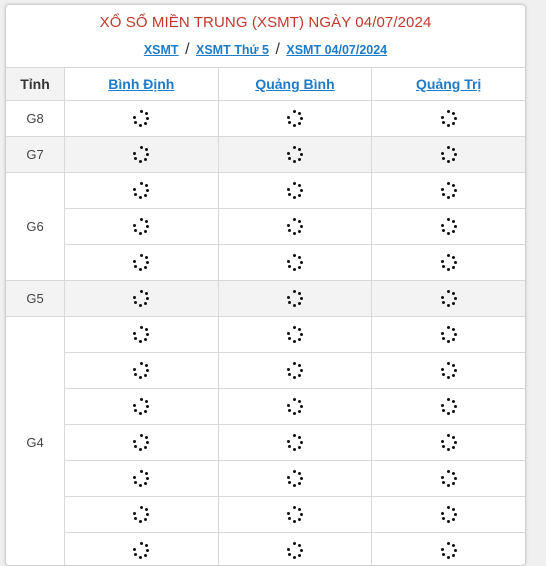 The image size is (546, 566). What do you see at coordinates (35, 155) in the screenshot?
I see `prize-label: G7` at bounding box center [35, 155].